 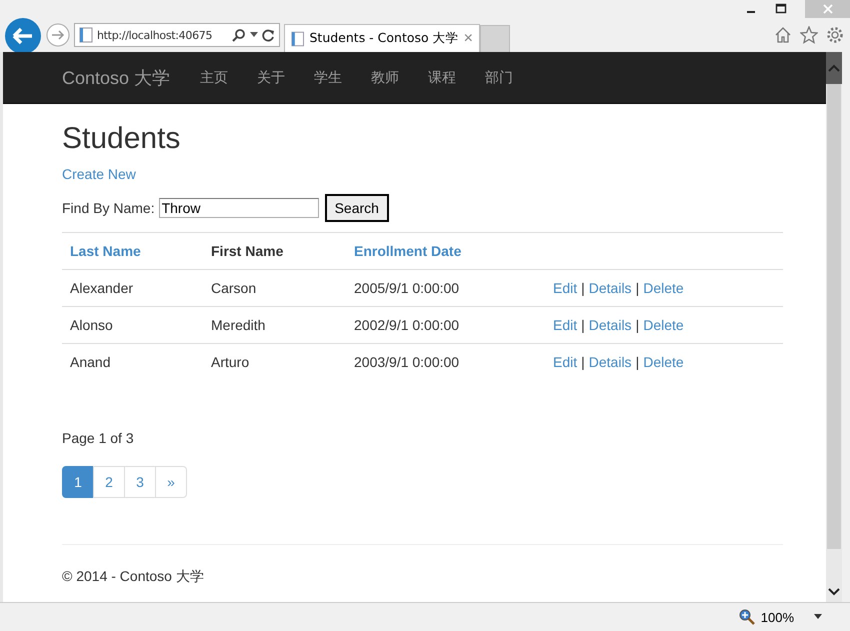 I want to click on nav-link: 课程, so click(x=442, y=77).